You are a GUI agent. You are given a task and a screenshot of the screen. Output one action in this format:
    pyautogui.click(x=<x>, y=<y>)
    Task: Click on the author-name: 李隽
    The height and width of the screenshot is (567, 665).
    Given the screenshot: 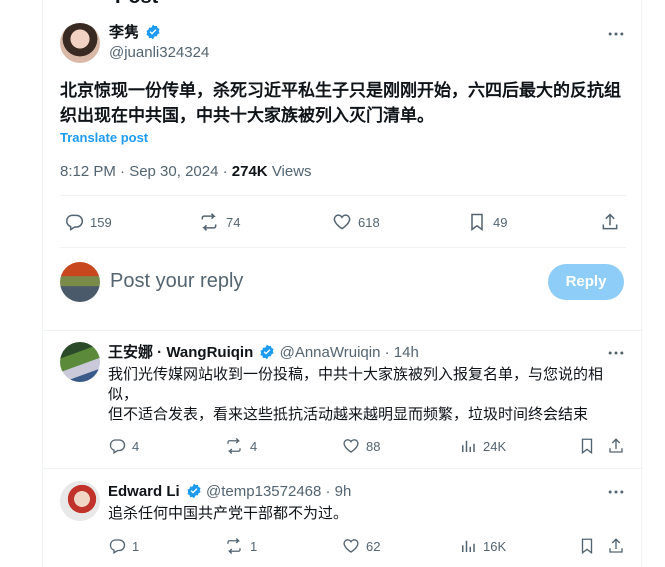 What is the action you would take?
    pyautogui.click(x=124, y=32)
    